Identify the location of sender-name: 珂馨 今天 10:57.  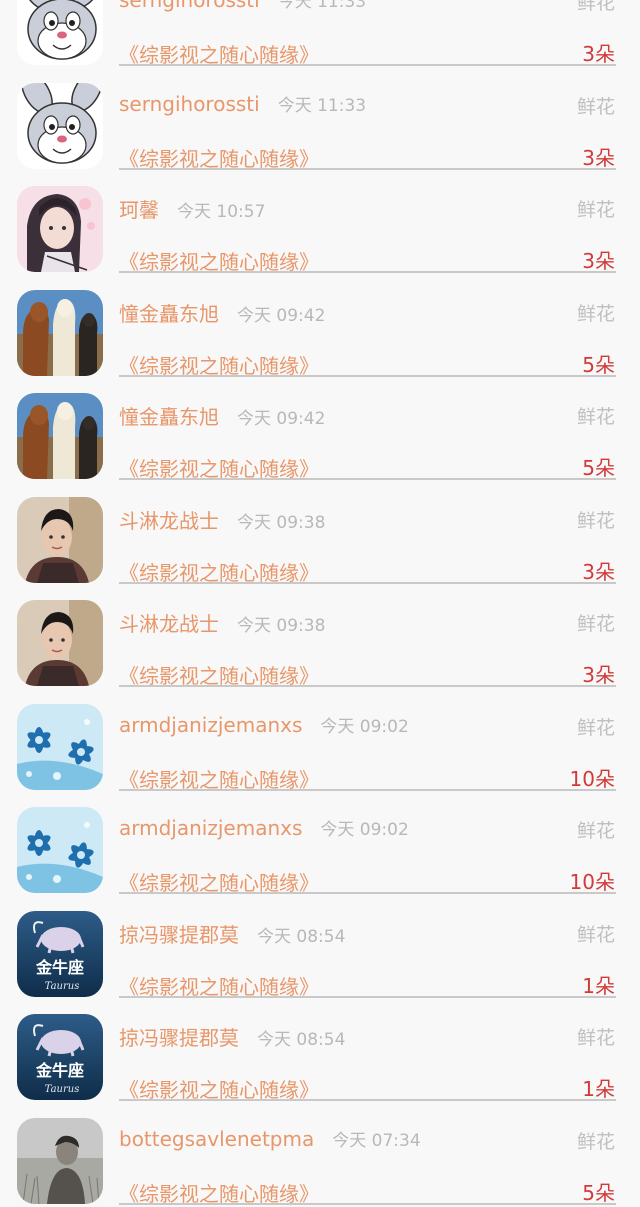
(192, 208).